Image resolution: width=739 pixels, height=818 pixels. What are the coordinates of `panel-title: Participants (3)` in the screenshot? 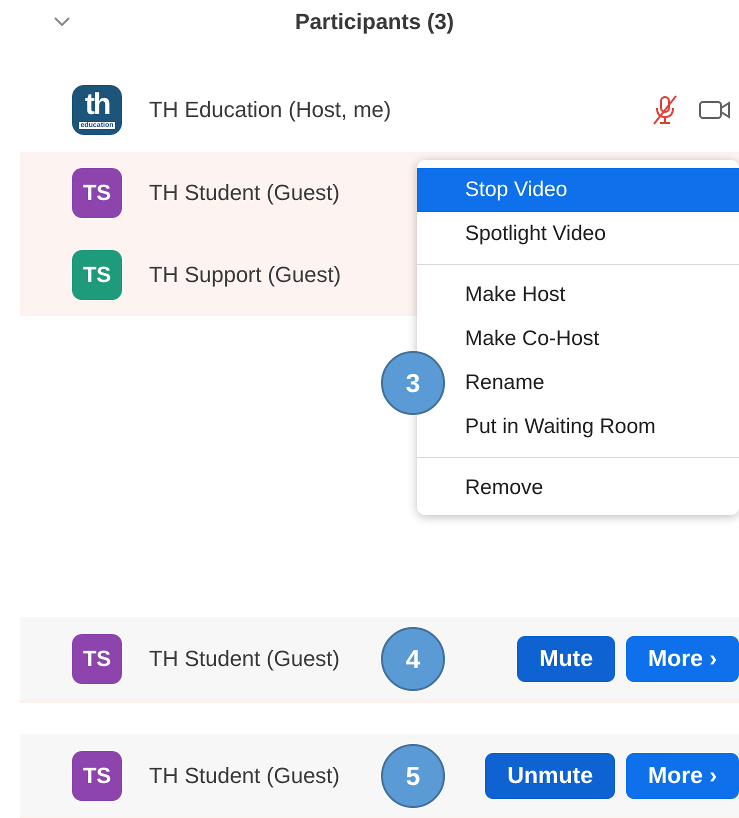 It's located at (374, 22).